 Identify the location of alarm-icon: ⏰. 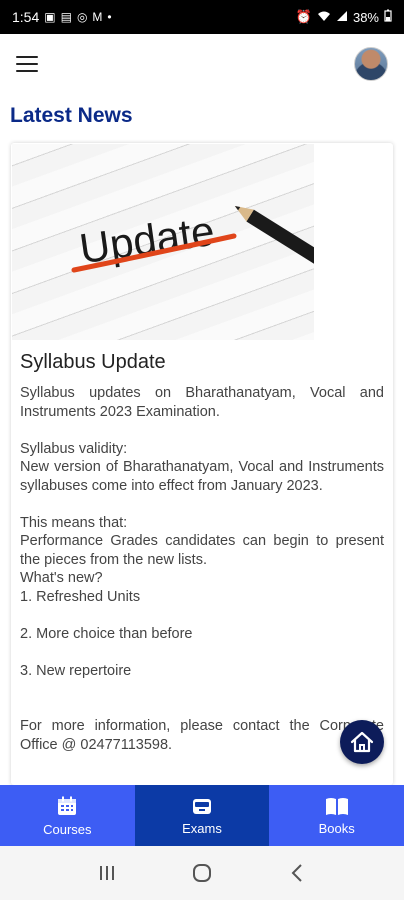
(303, 16).